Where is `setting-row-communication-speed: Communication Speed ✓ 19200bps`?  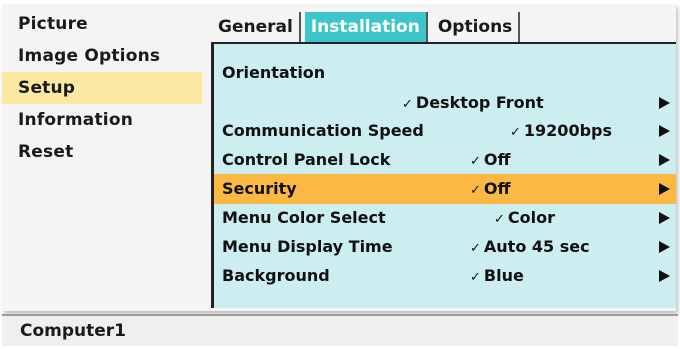 setting-row-communication-speed: Communication Speed ✓ 19200bps is located at coordinates (445, 131).